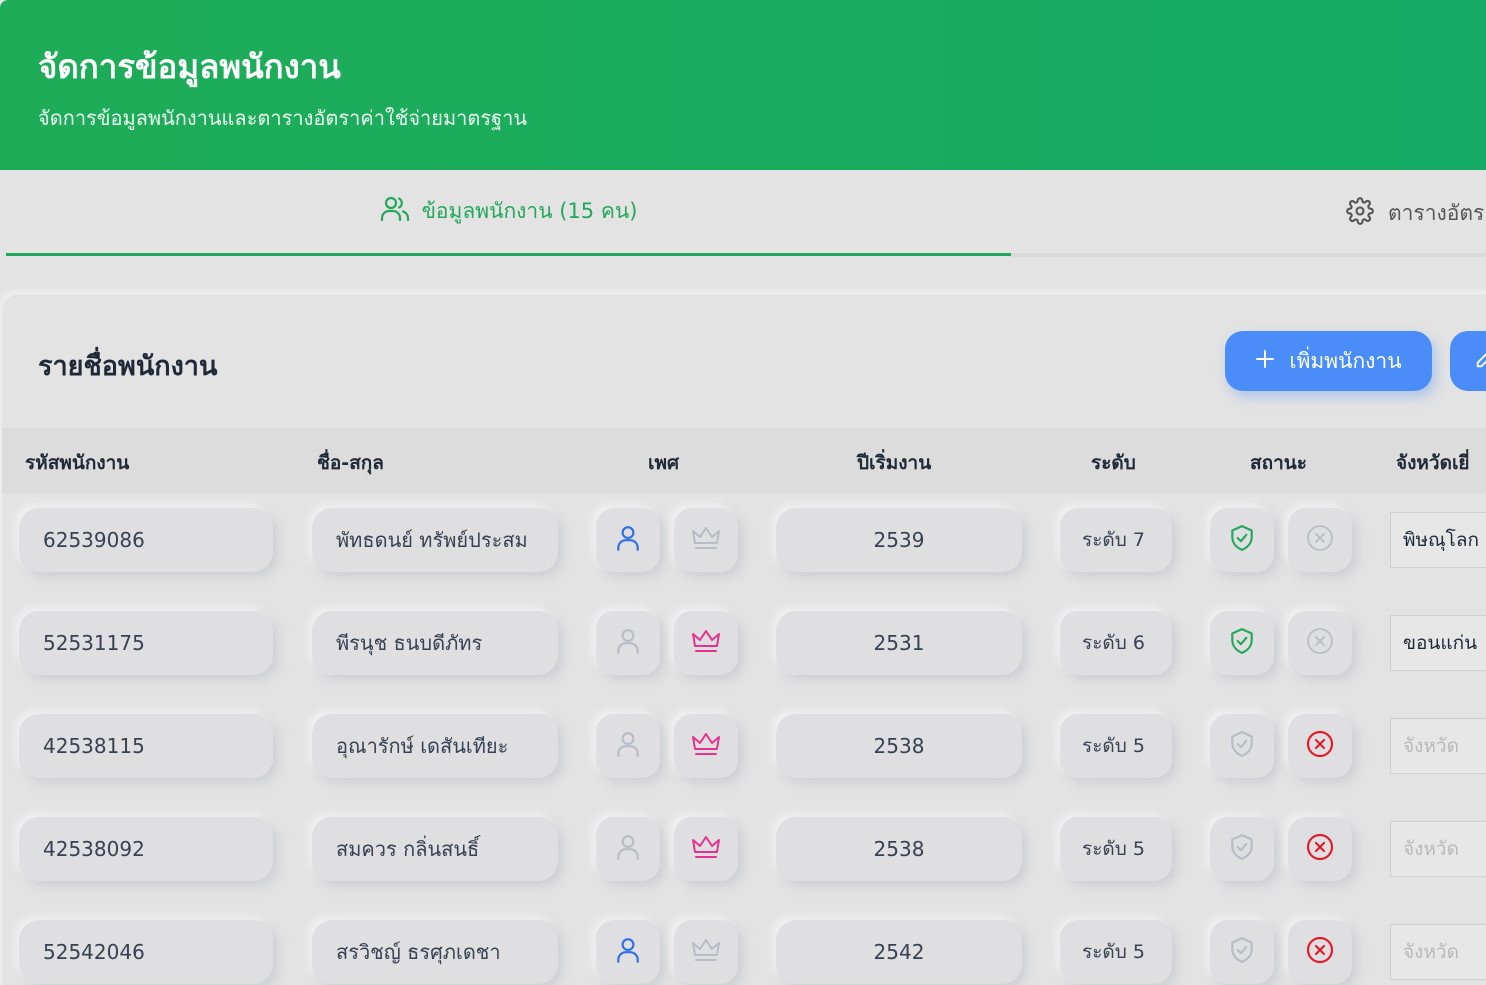 The image size is (1486, 985). What do you see at coordinates (408, 849) in the screenshot?
I see `employee-name-text: สมควร กลิ่นสนธิ์` at bounding box center [408, 849].